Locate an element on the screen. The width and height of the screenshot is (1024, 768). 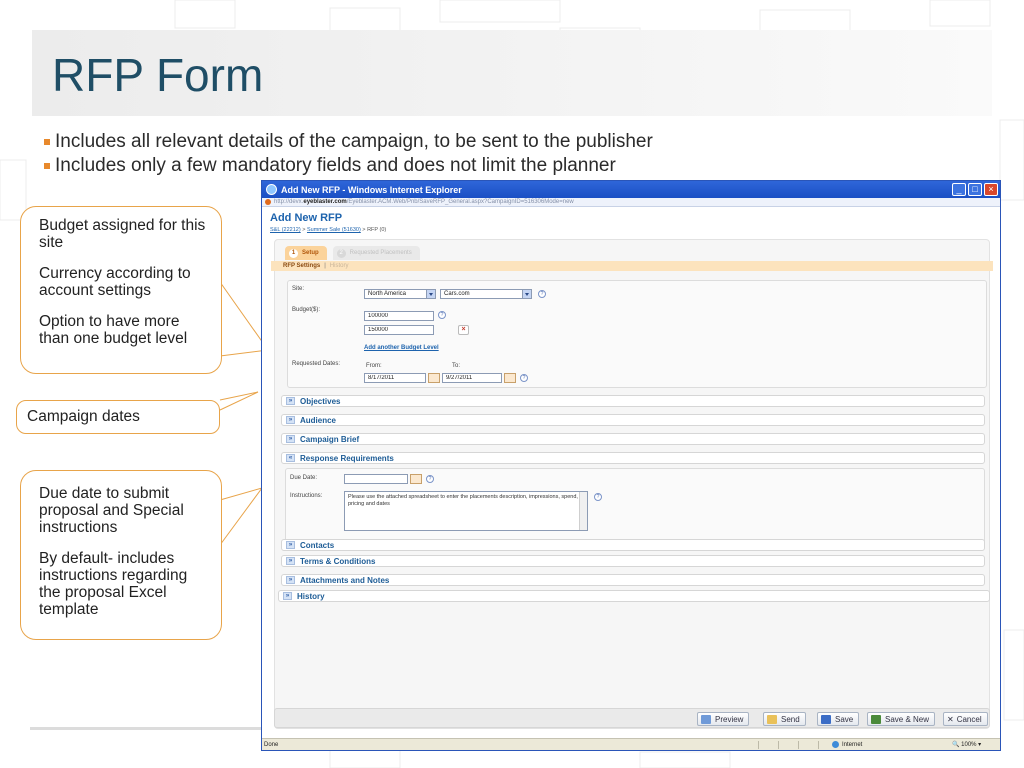
save-icon is located at coordinates (826, 719).